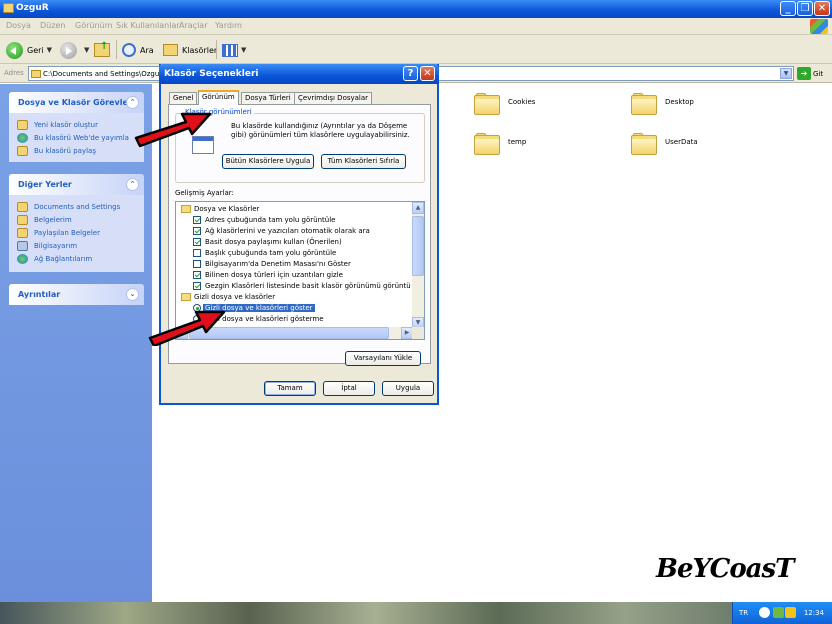 This screenshot has height=624, width=832. Describe the element at coordinates (116, 49) in the screenshot. I see `toolbar-separator` at that location.